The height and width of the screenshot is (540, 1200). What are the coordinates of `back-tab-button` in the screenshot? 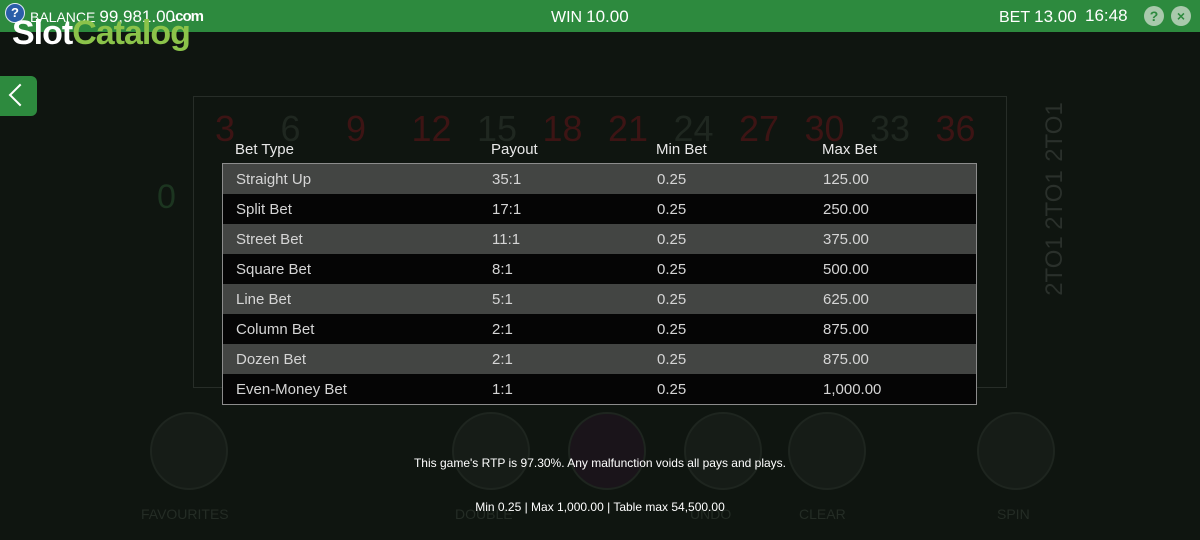 It's located at (18, 96).